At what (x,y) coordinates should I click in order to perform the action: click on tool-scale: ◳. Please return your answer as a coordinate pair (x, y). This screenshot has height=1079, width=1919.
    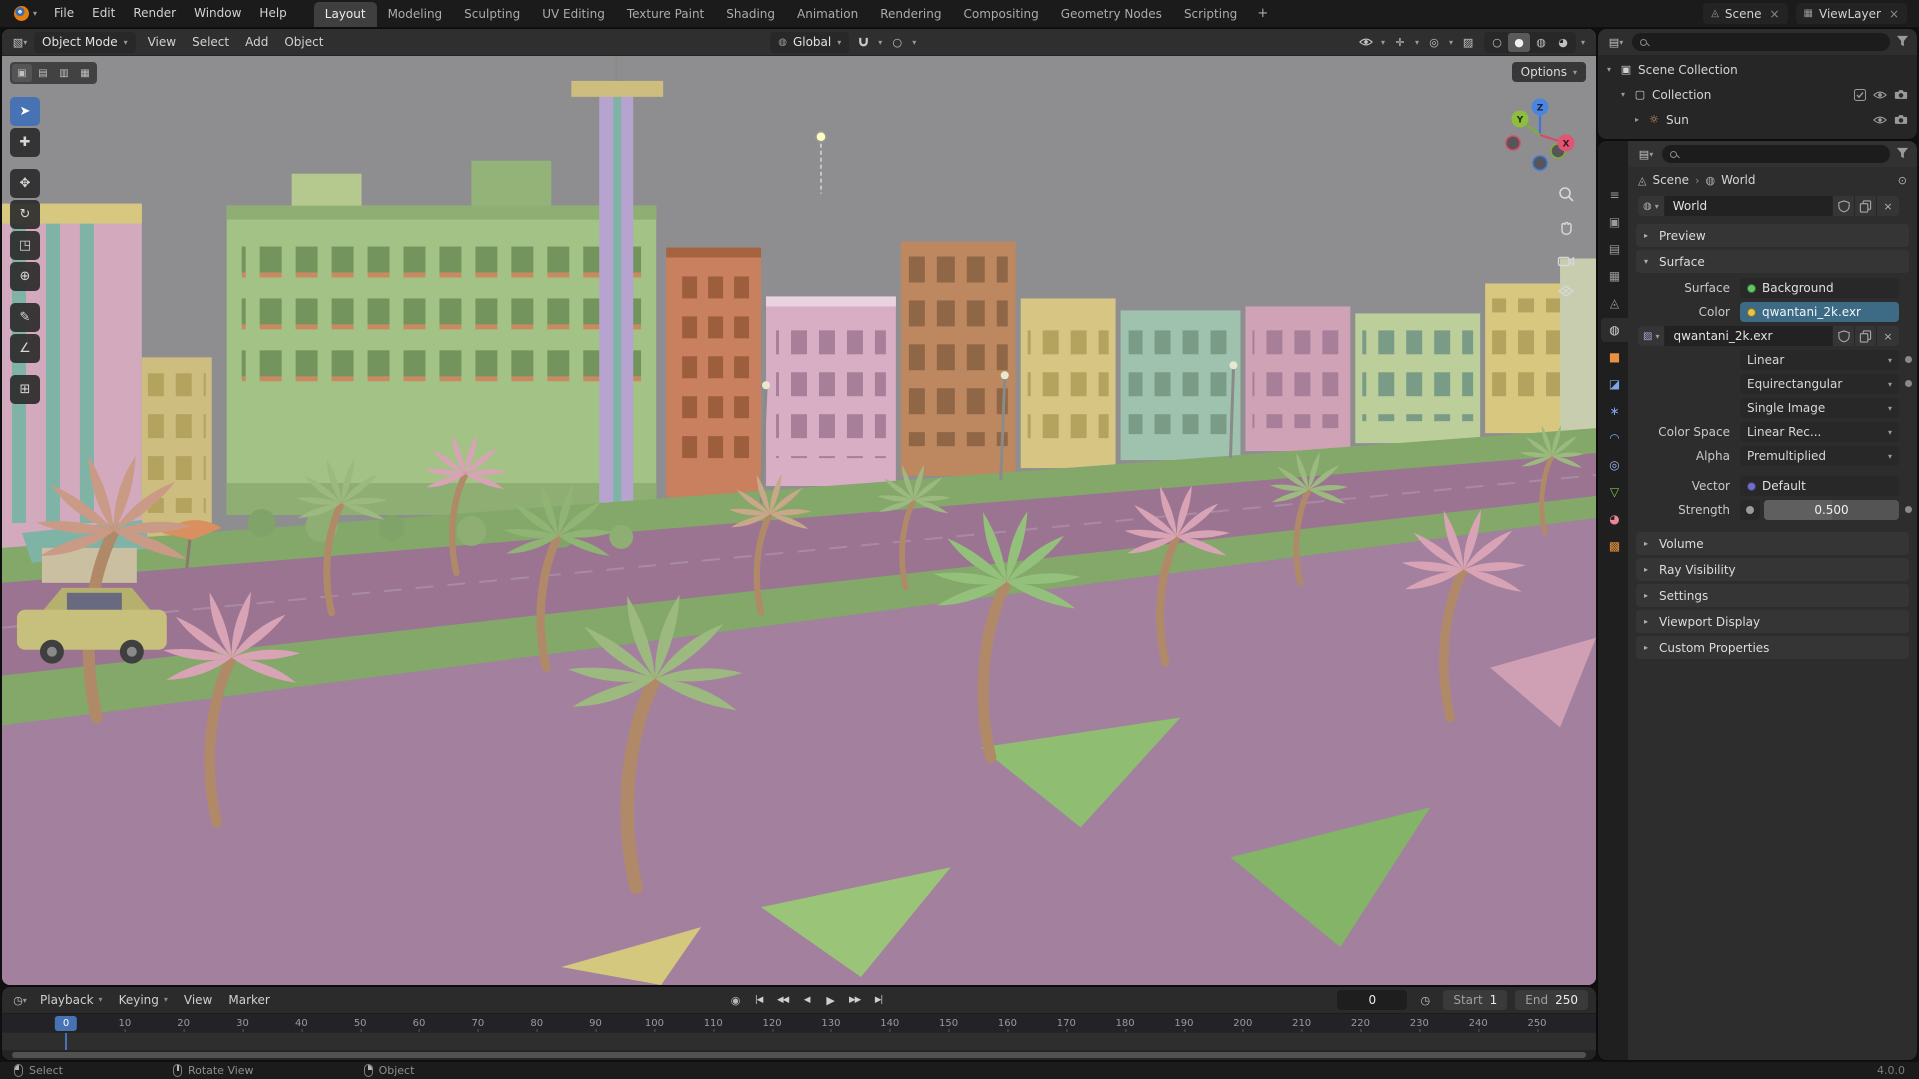
    Looking at the image, I should click on (25, 245).